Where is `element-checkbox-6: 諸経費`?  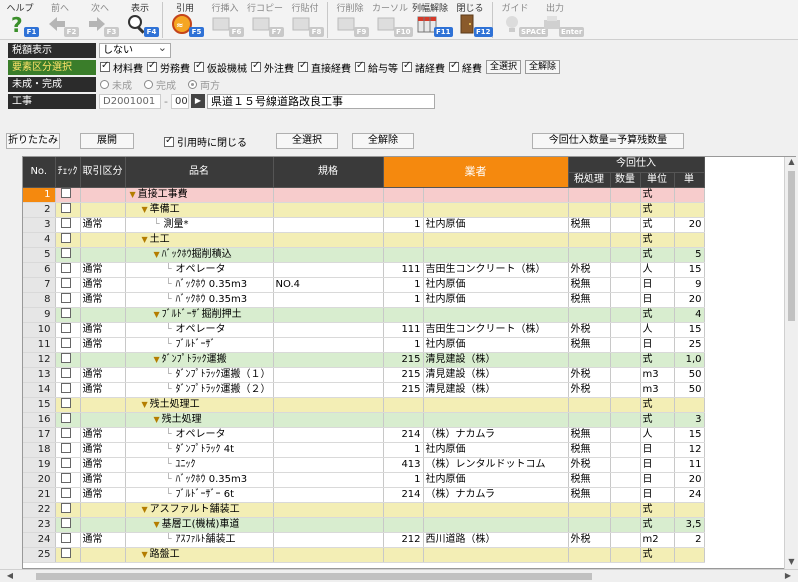 element-checkbox-6: 諸経費 is located at coordinates (423, 67).